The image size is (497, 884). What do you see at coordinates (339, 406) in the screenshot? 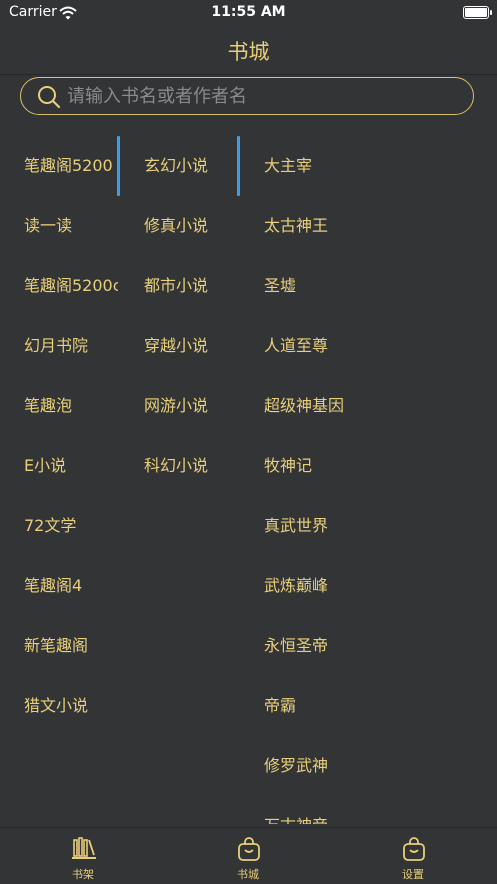
I see `book-item: 超级神基因` at bounding box center [339, 406].